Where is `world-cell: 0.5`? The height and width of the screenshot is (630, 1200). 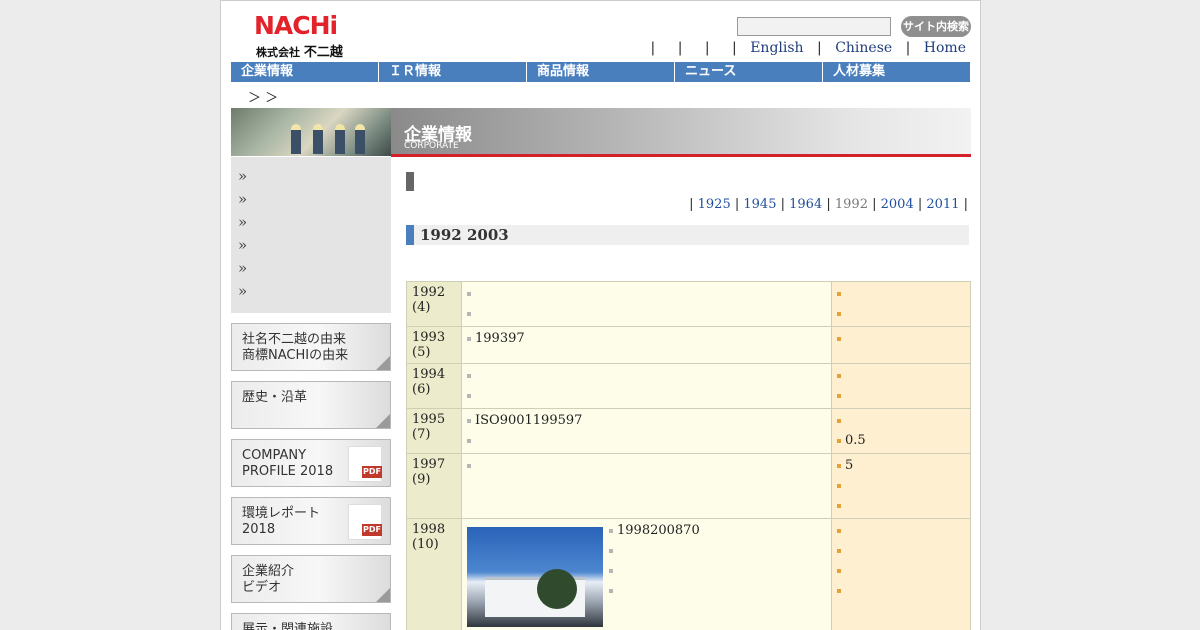
world-cell: 0.5 is located at coordinates (901, 431).